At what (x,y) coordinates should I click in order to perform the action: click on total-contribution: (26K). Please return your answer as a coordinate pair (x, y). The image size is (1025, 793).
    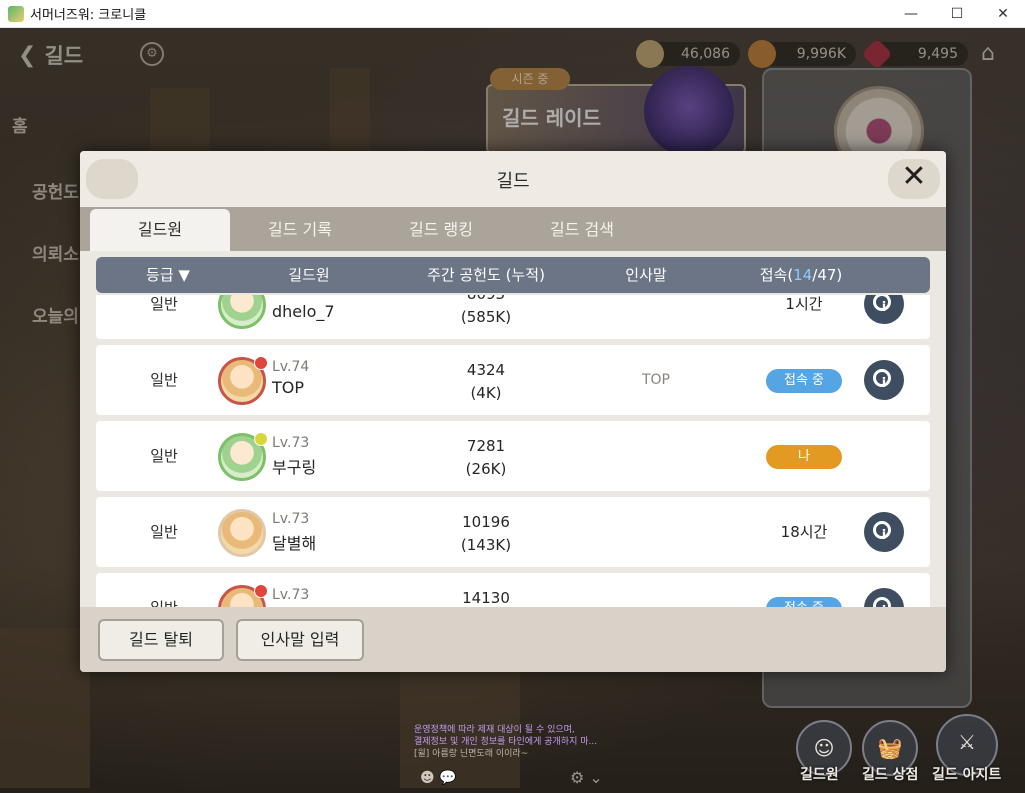
    Looking at the image, I should click on (486, 469).